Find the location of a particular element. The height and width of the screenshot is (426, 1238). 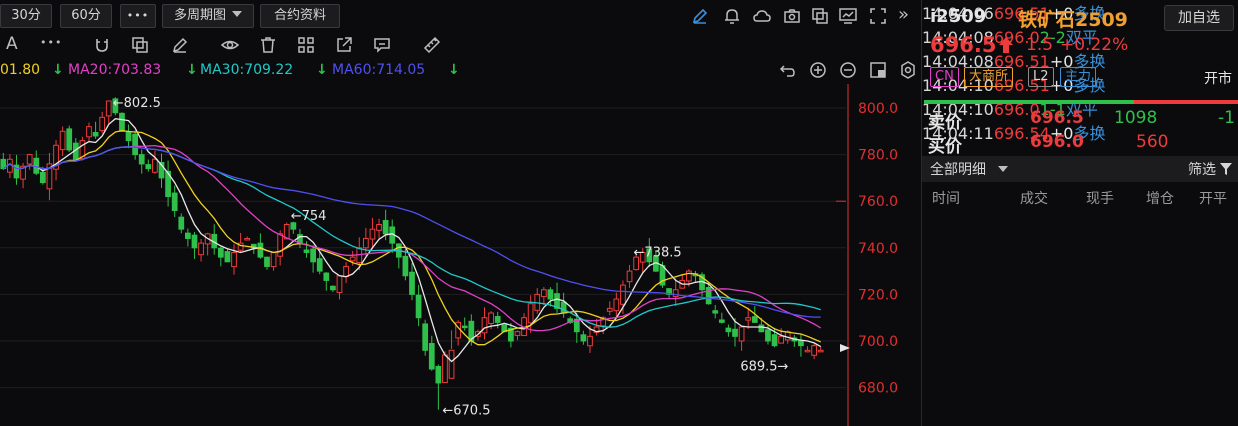

filter-button: 筛选 is located at coordinates (1210, 169).